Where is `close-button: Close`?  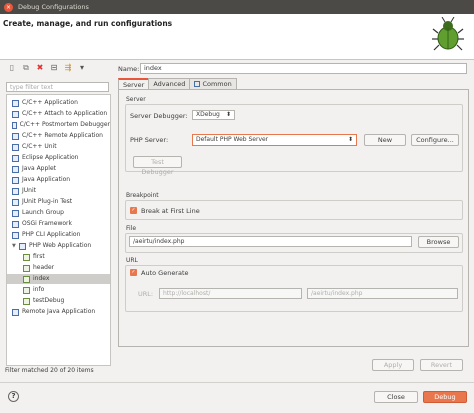
close-button: Close is located at coordinates (396, 397).